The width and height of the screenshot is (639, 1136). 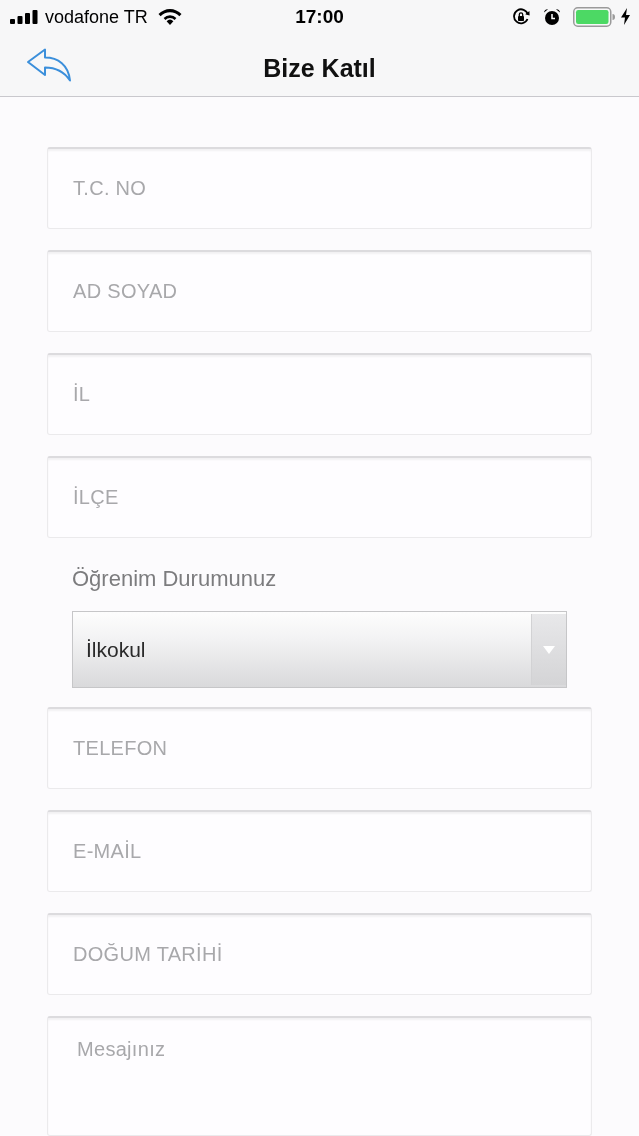 I want to click on carrier-name: vodafone TR, so click(x=96, y=16).